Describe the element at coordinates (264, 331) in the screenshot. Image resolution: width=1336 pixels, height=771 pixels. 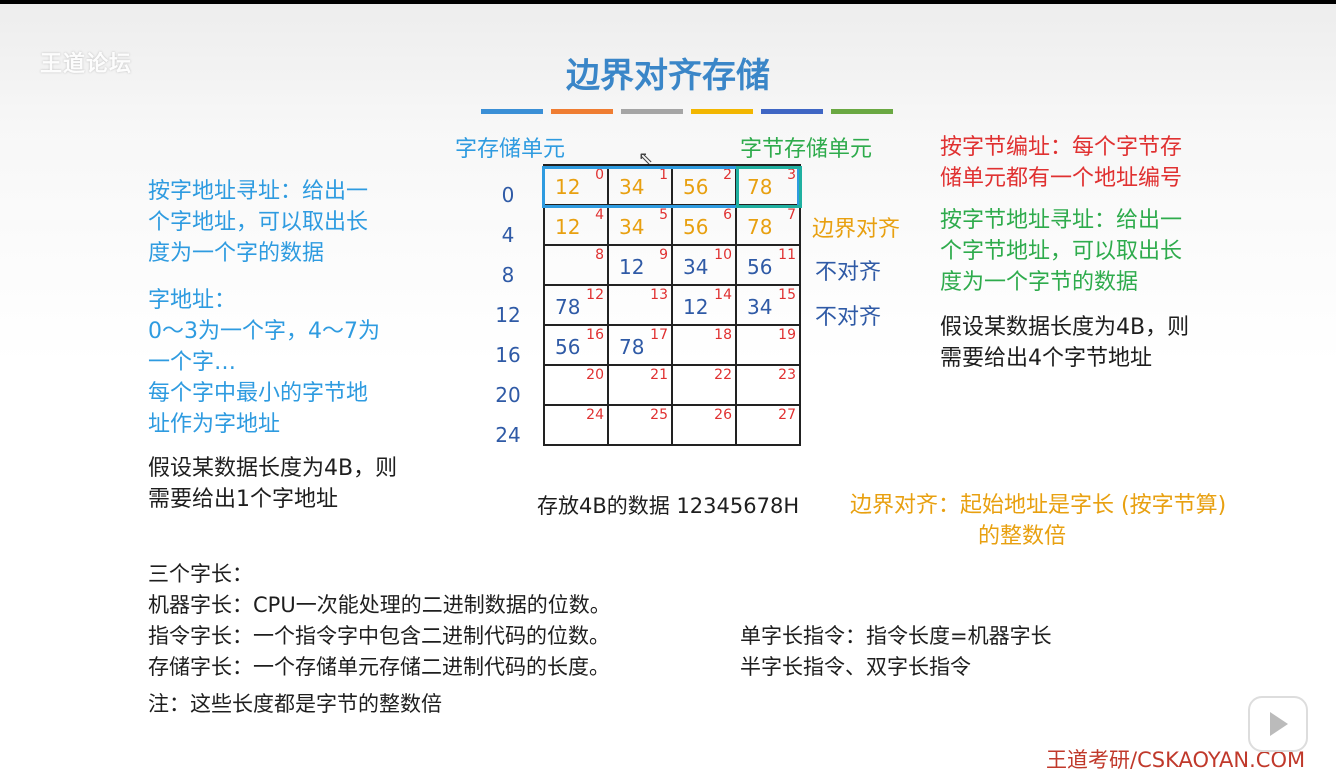
I see `text-line: 0～3为一个字，4～7为` at that location.